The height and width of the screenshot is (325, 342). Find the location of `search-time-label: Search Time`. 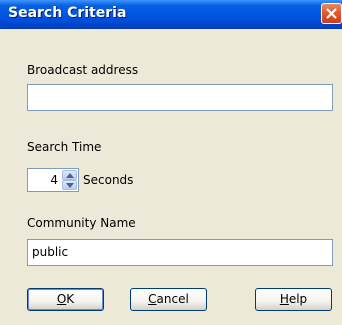

search-time-label: Search Time is located at coordinates (64, 147).